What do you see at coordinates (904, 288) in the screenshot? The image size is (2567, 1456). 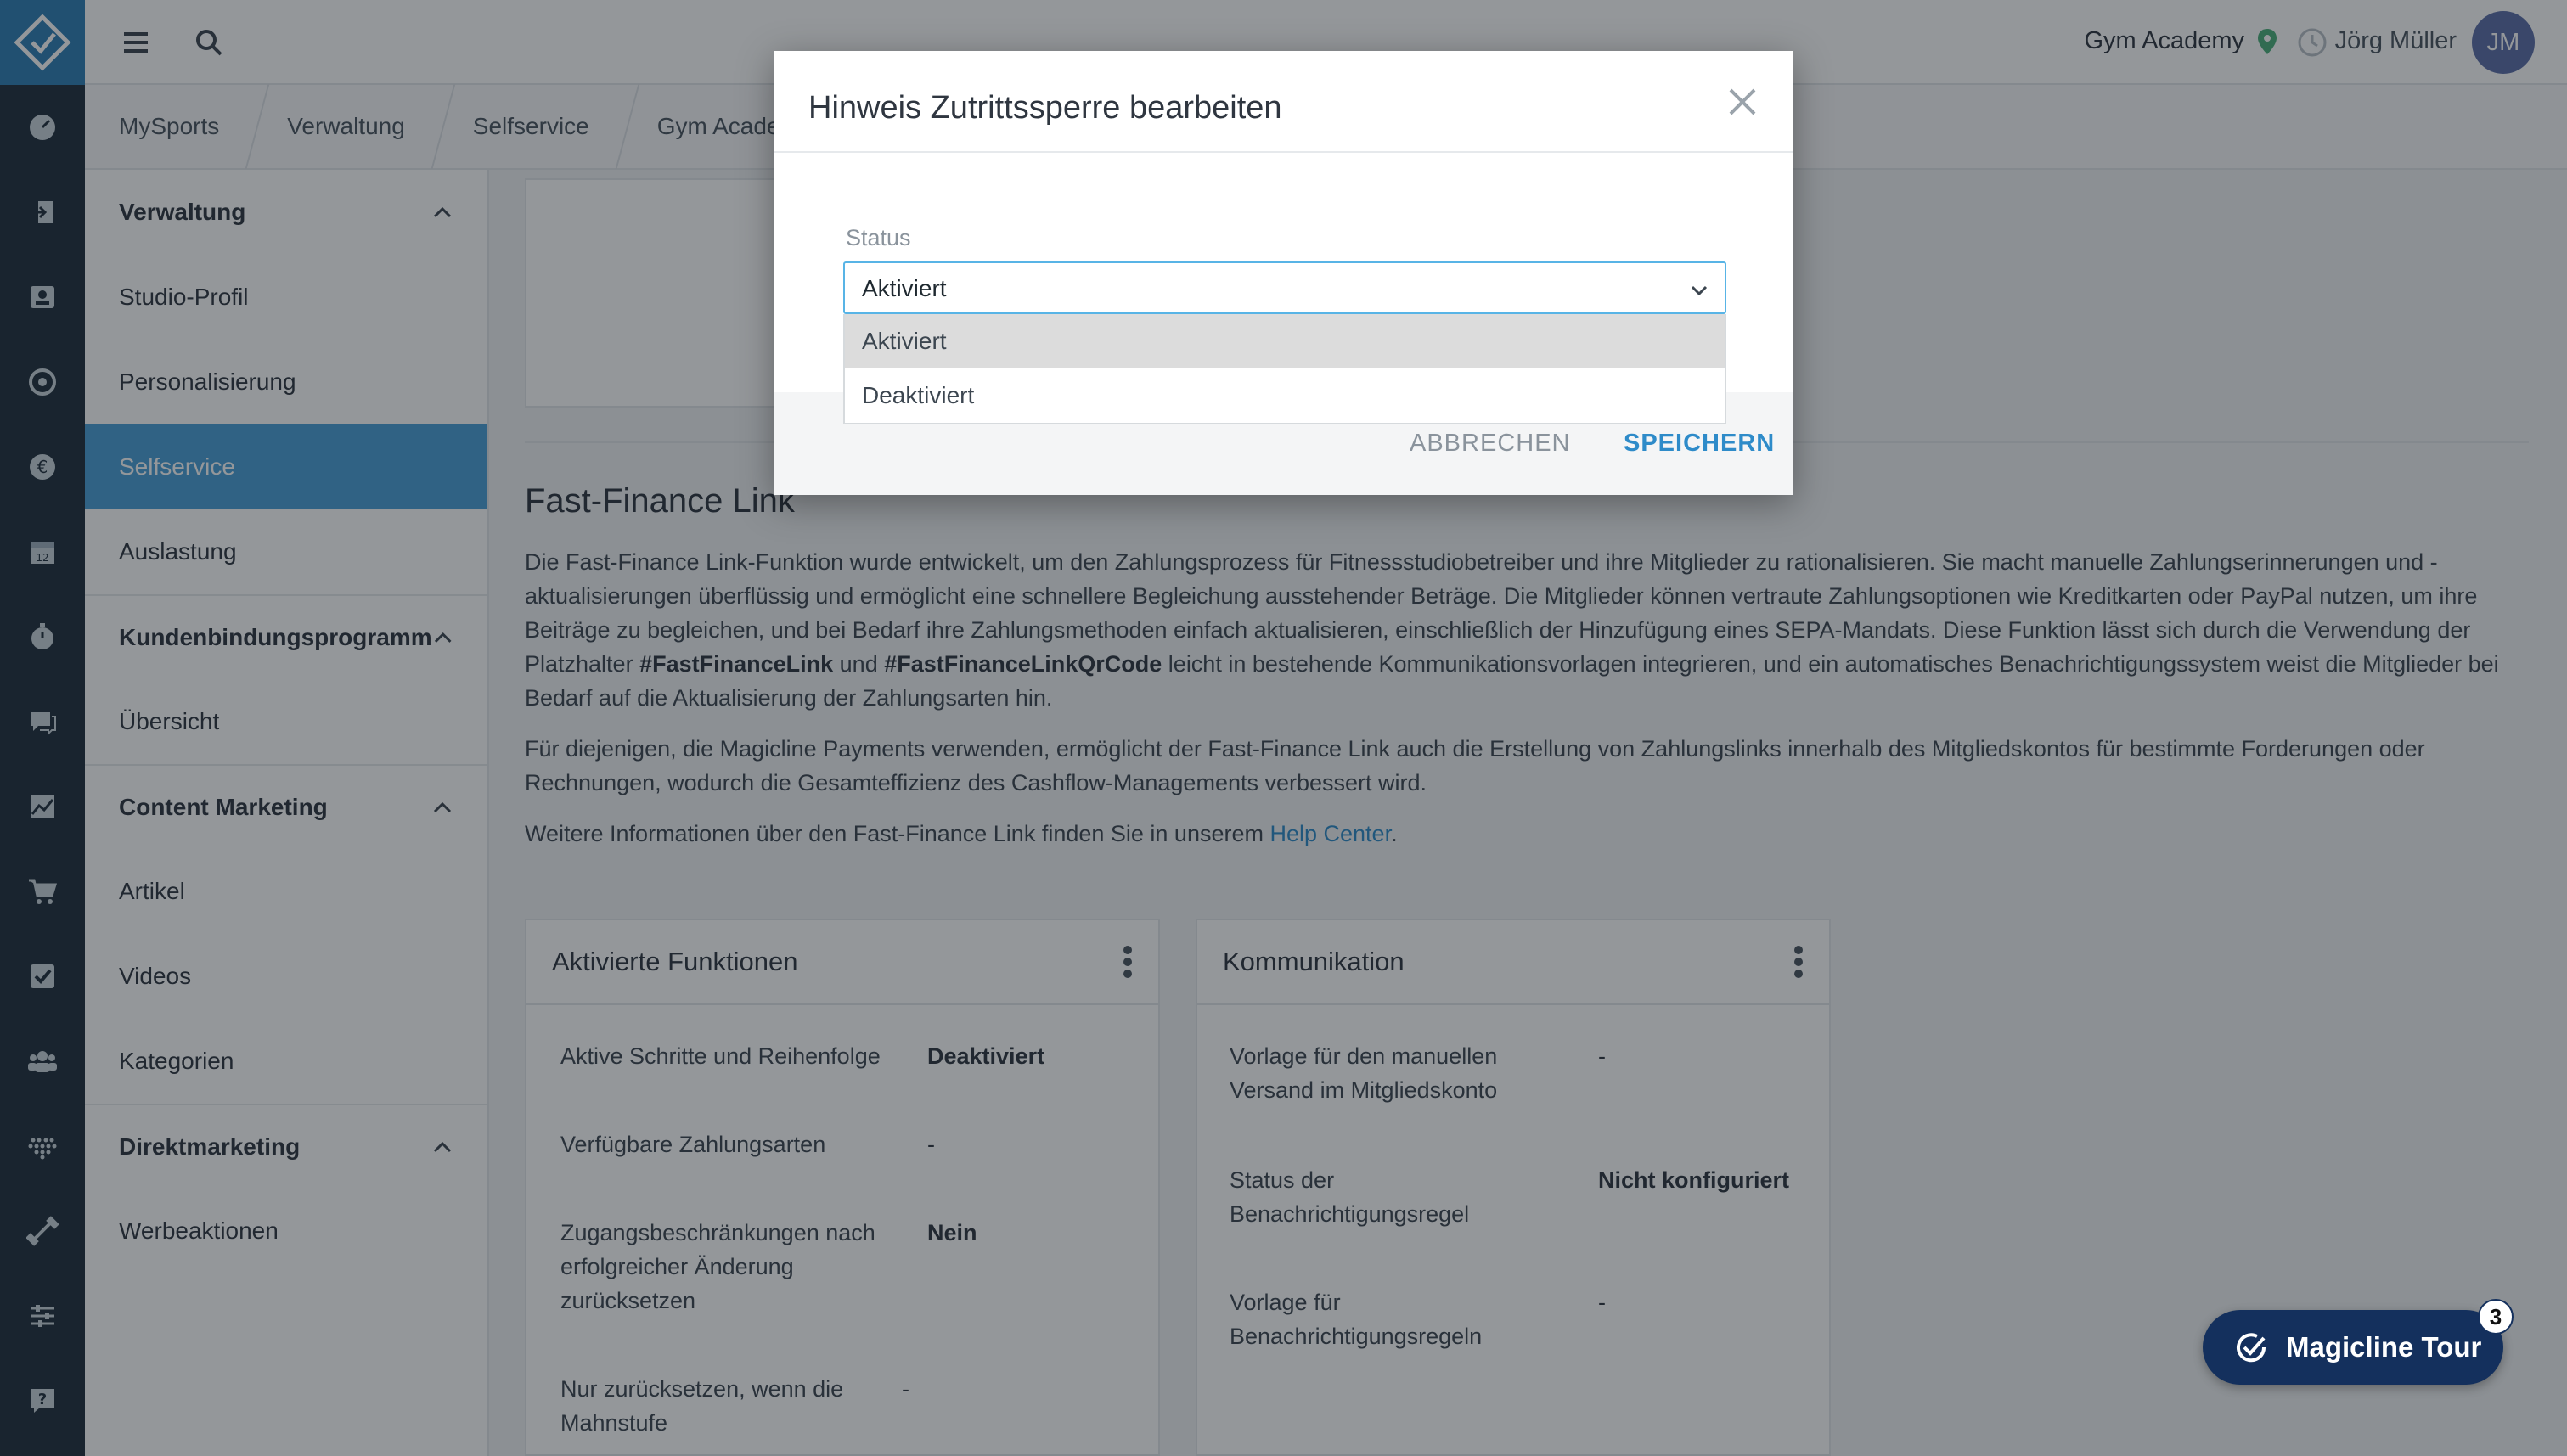 I see `status-select-value: Aktiviert` at bounding box center [904, 288].